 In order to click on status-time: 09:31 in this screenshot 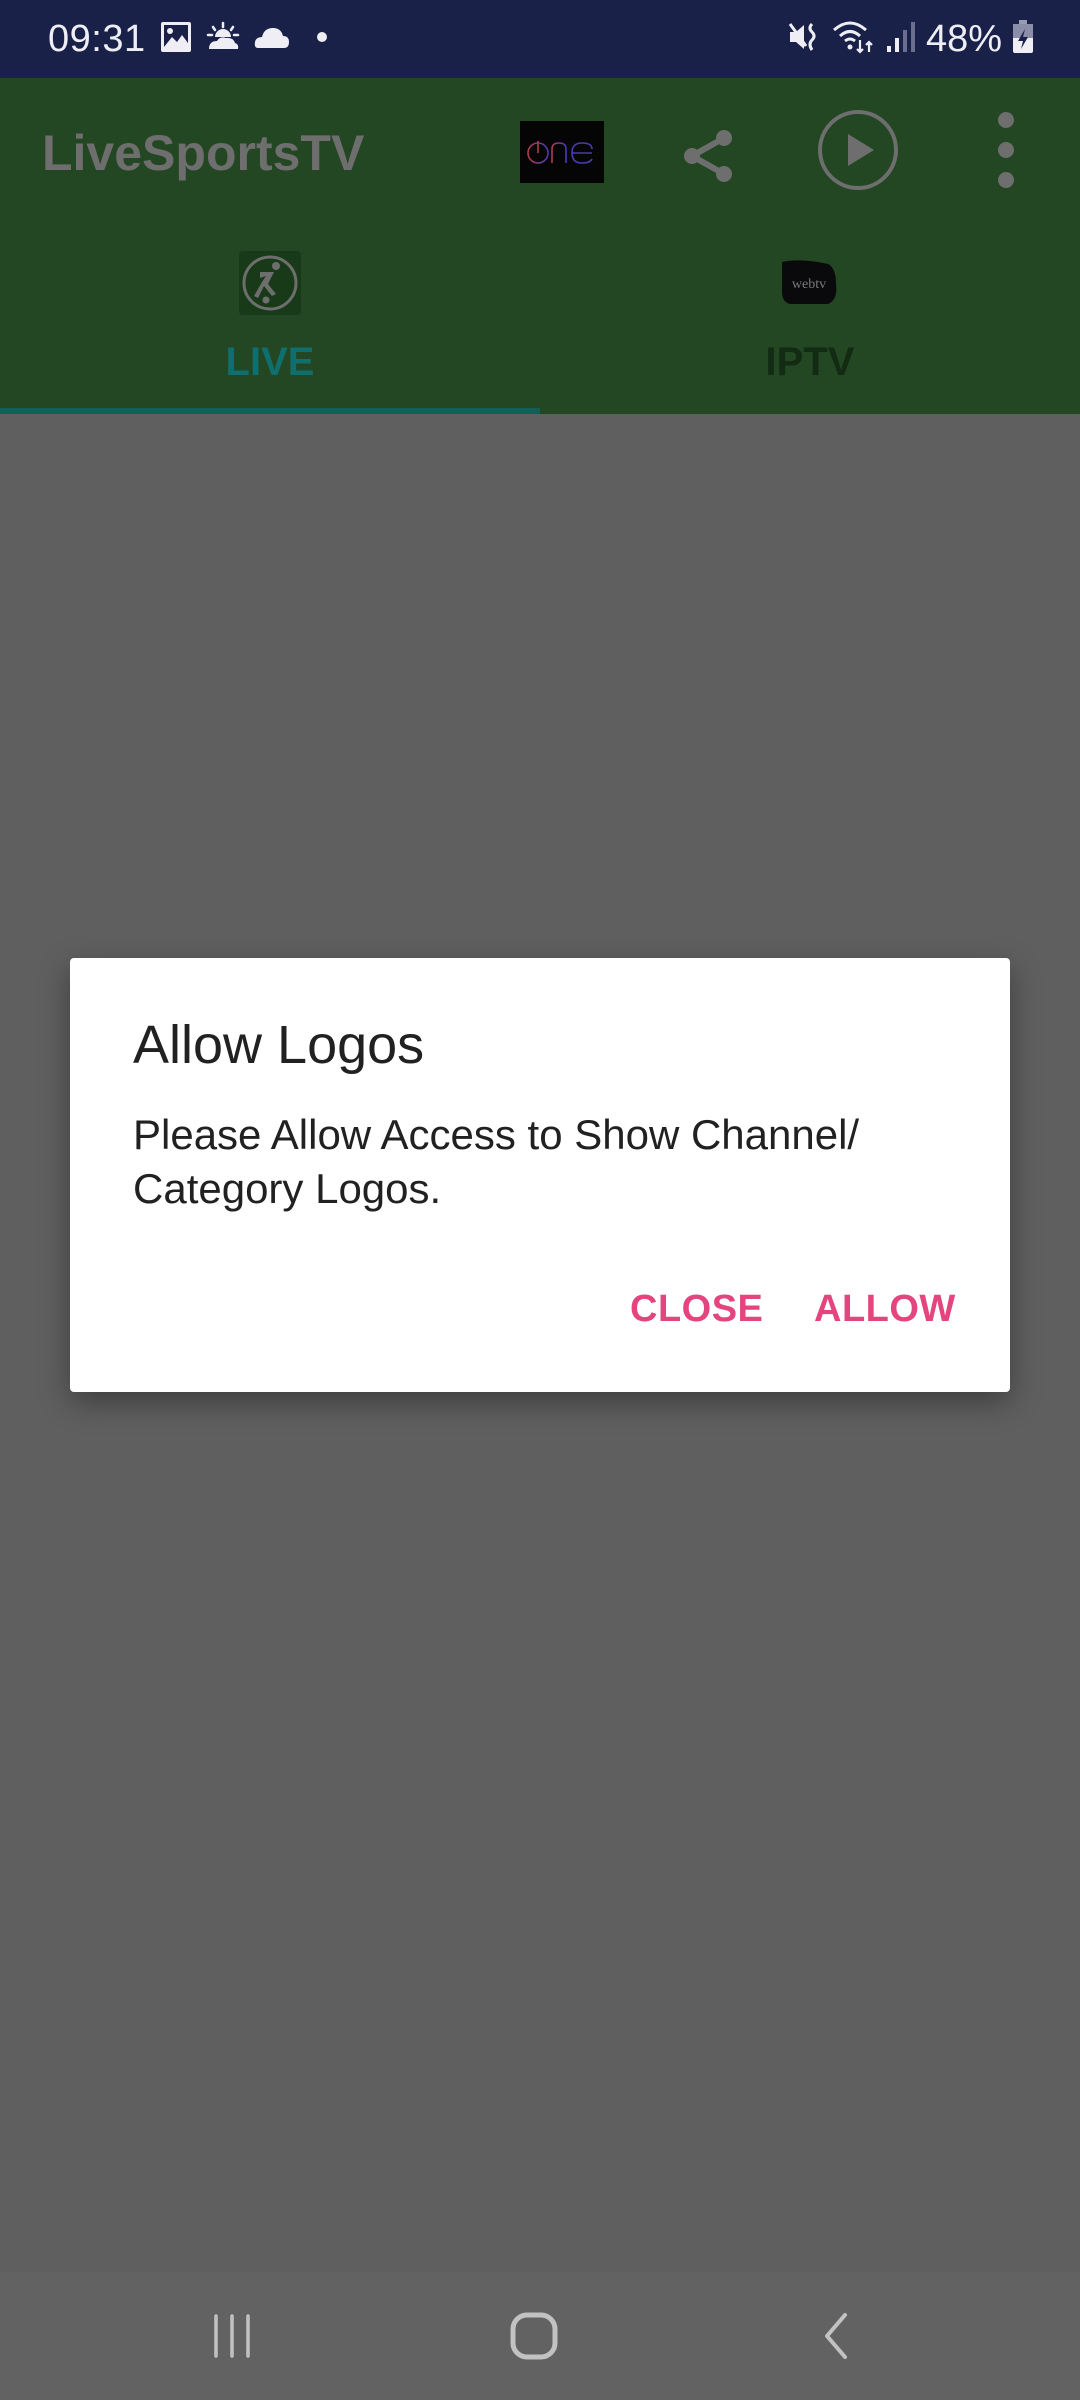, I will do `click(97, 38)`.